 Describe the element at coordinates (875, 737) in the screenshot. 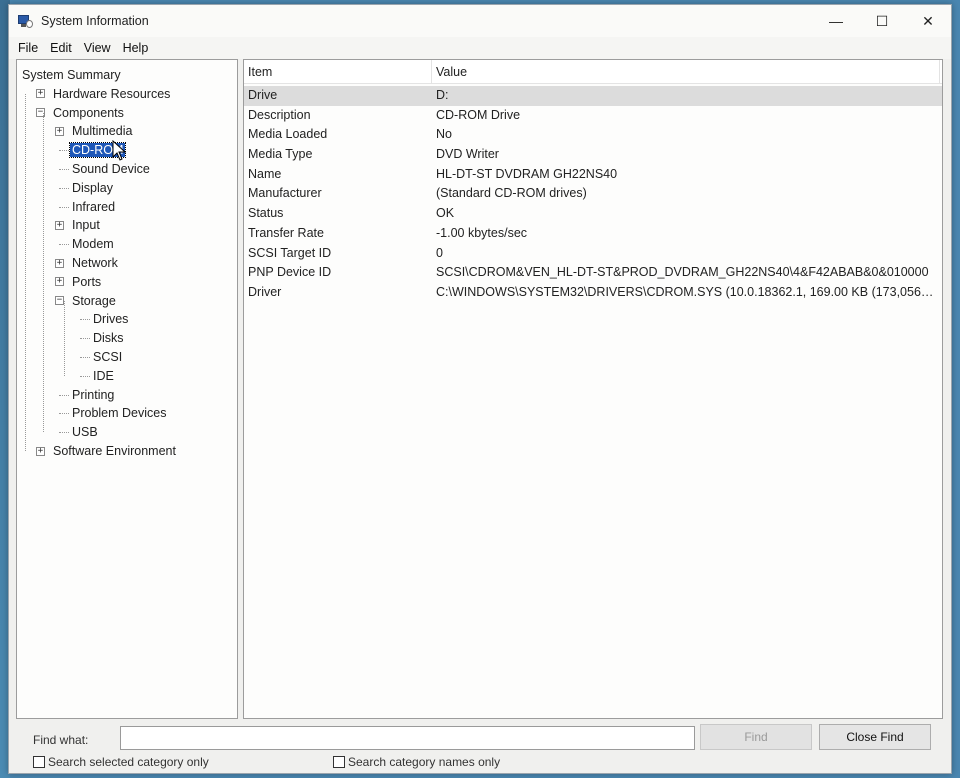

I see `close-find-button: Close Find` at that location.